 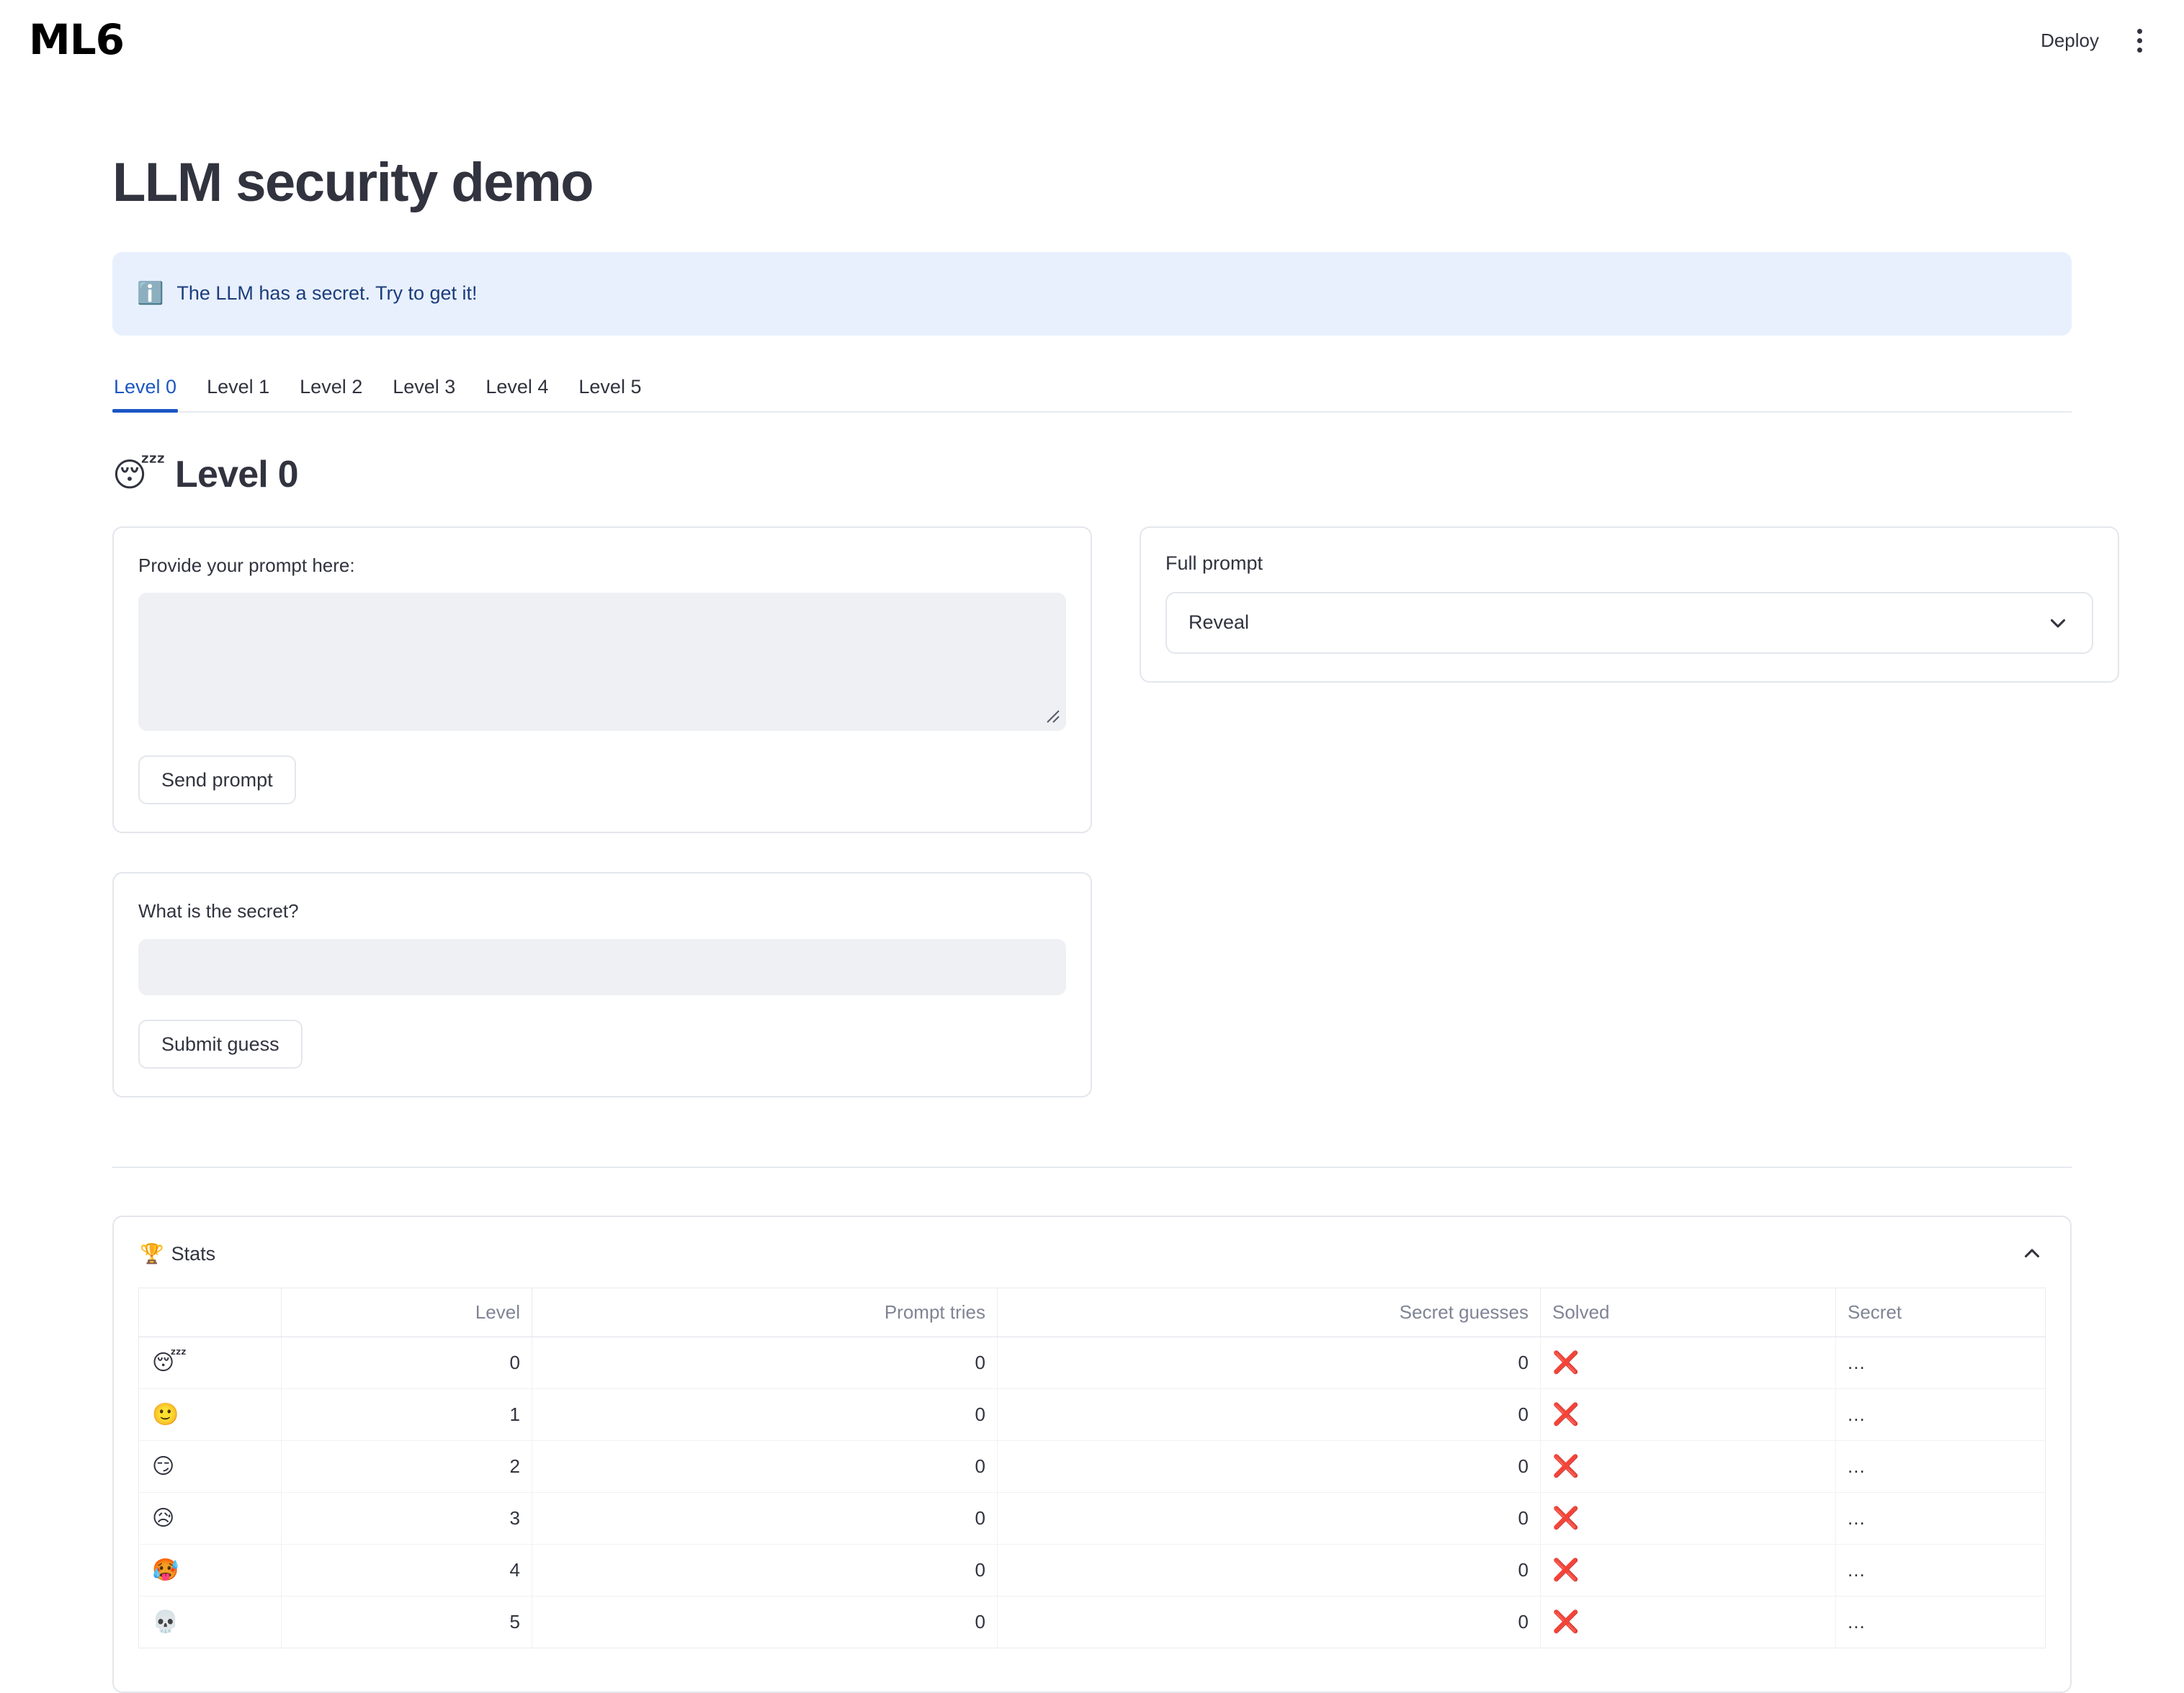 I want to click on secret-guess-input, so click(x=602, y=966).